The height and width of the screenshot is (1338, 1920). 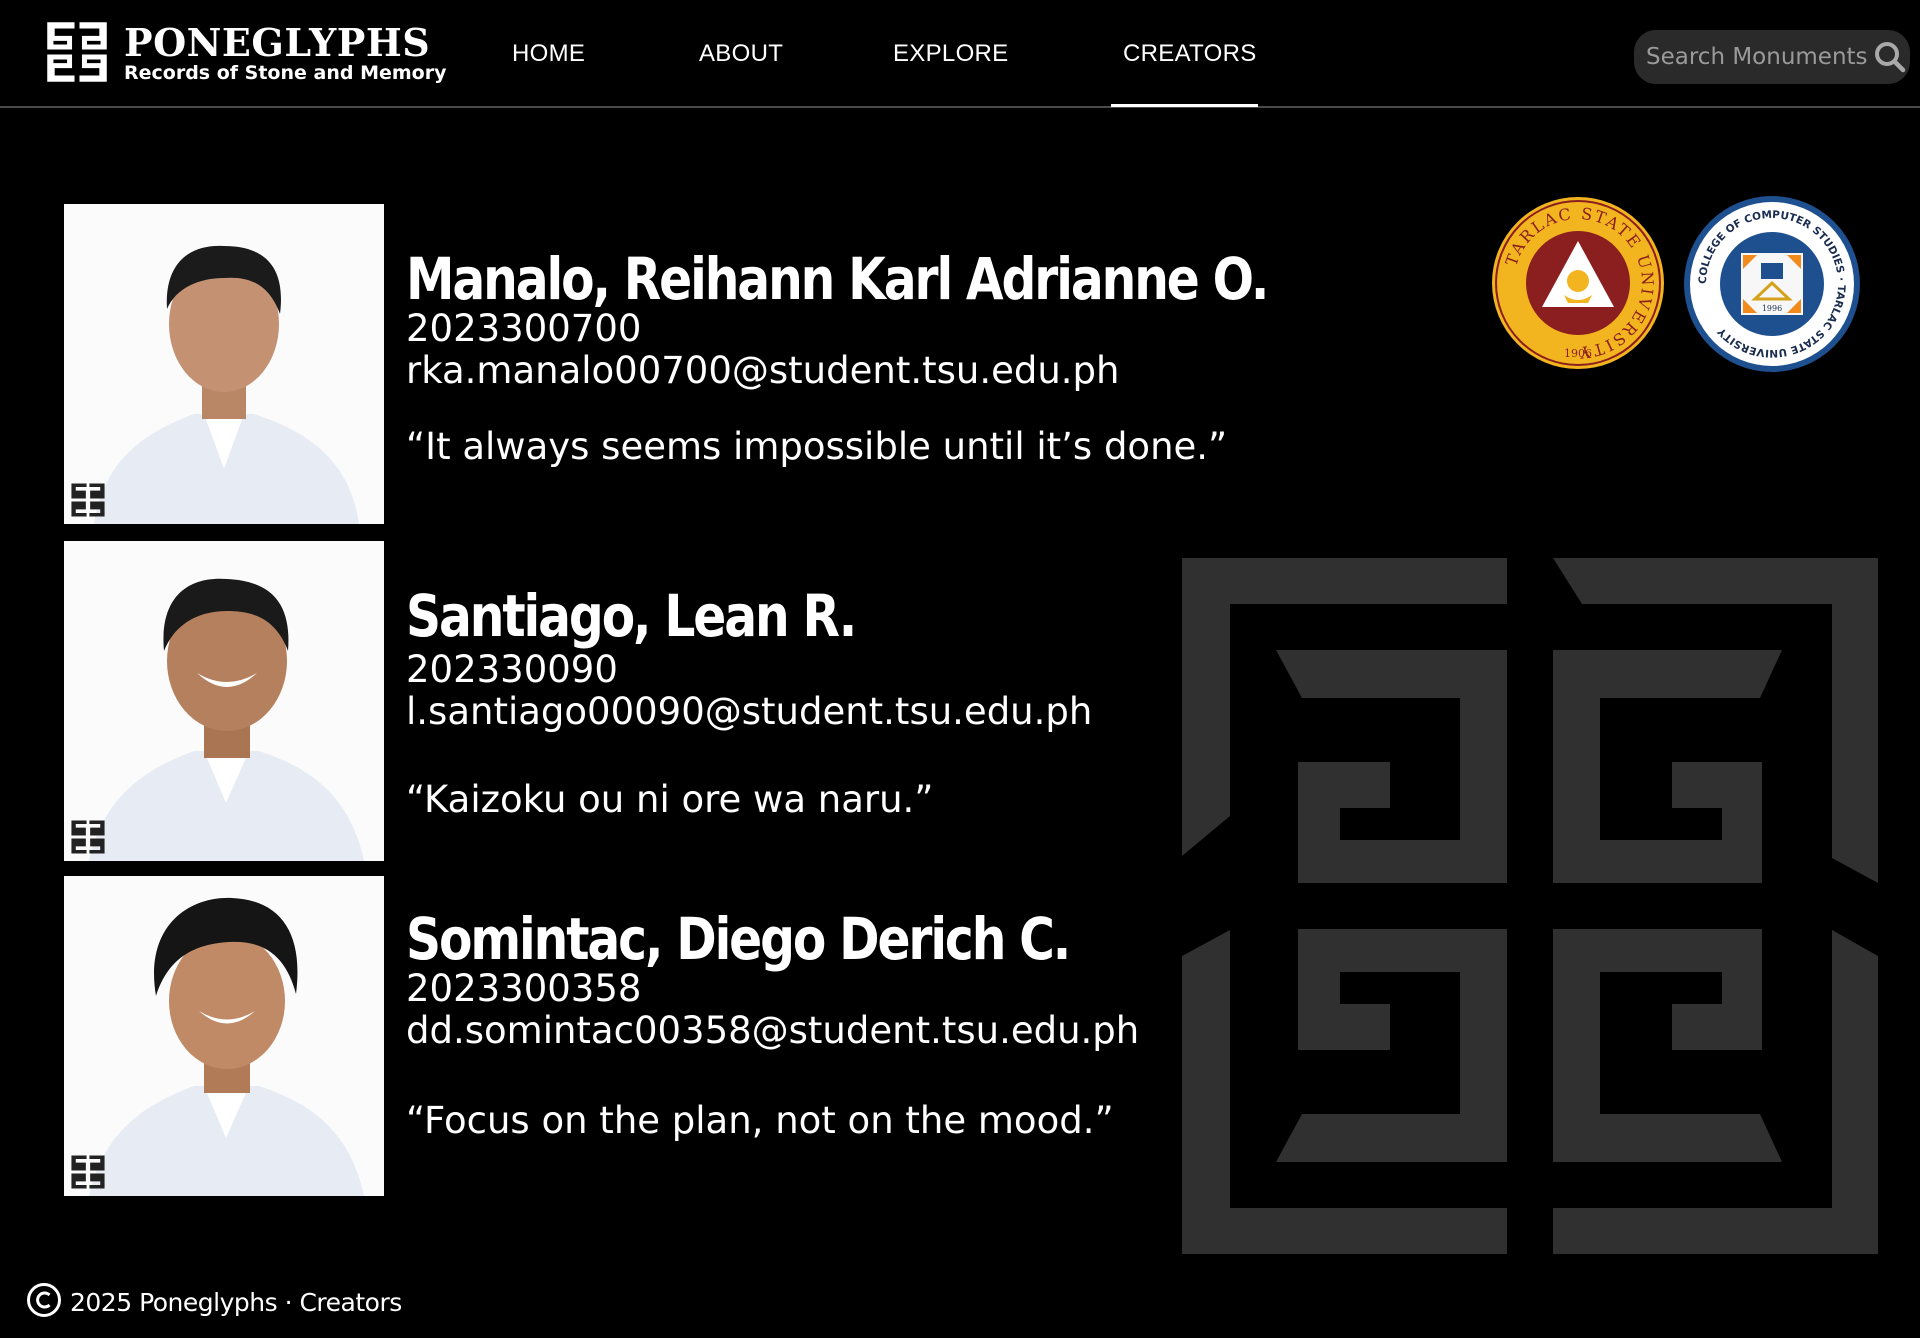 I want to click on creator-name: Somintac, Diego Derich C., so click(x=738, y=939).